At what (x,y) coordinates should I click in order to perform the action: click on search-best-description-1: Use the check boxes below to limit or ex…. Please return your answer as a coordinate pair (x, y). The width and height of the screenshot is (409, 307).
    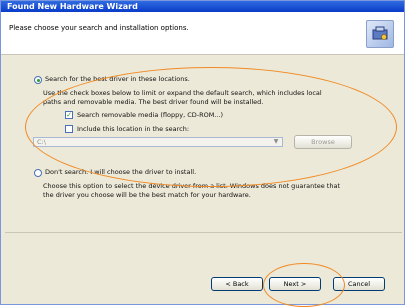
    Looking at the image, I should click on (182, 93).